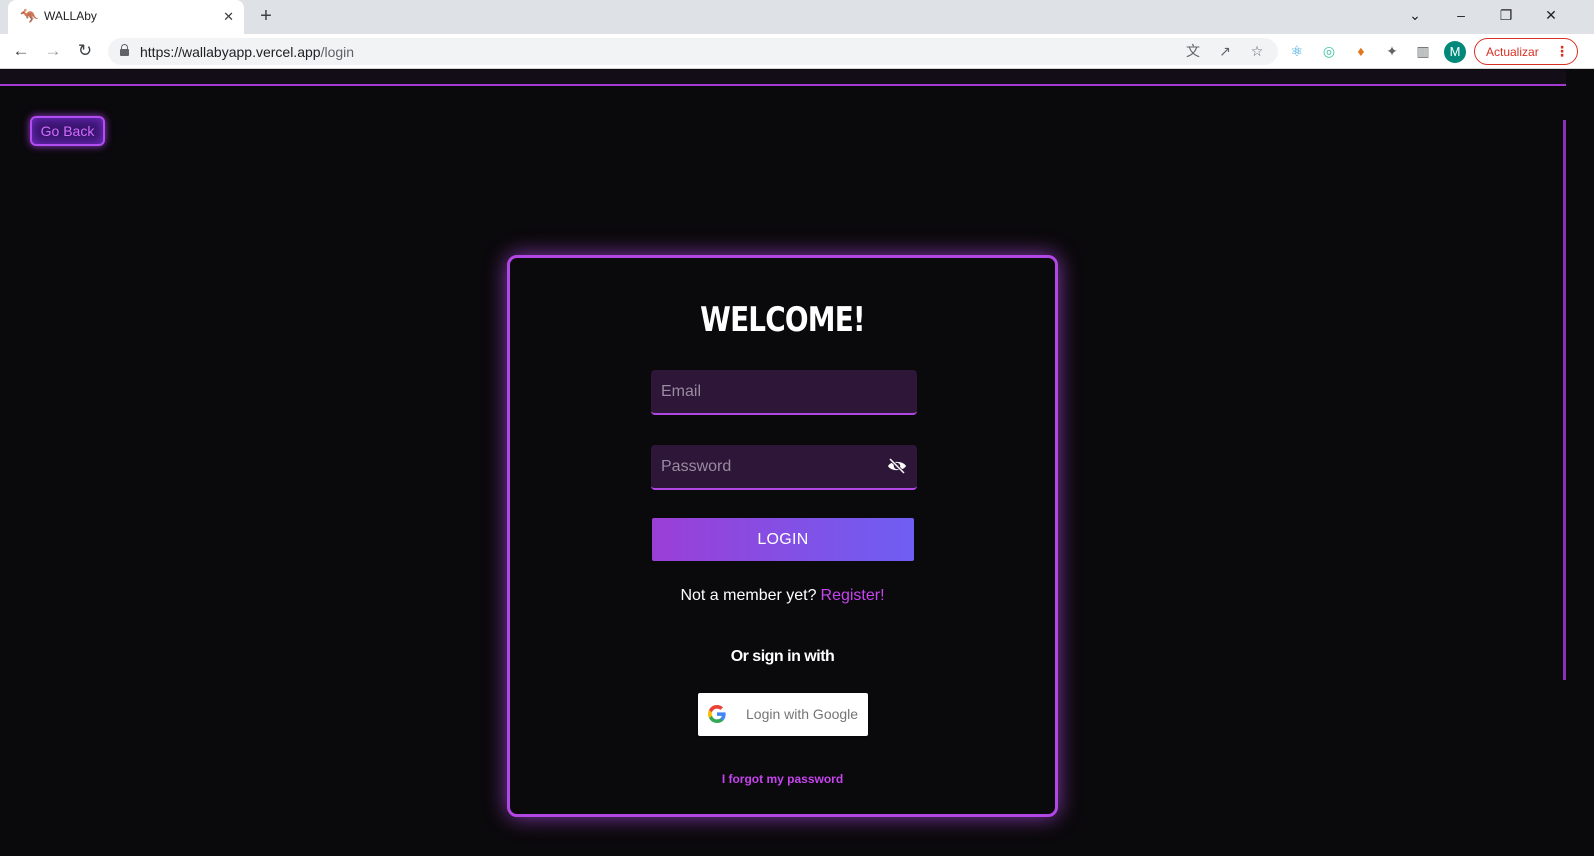 This screenshot has width=1594, height=856. Describe the element at coordinates (247, 52) in the screenshot. I see `url-text: https://wallabyapp.vercel.app/login` at that location.